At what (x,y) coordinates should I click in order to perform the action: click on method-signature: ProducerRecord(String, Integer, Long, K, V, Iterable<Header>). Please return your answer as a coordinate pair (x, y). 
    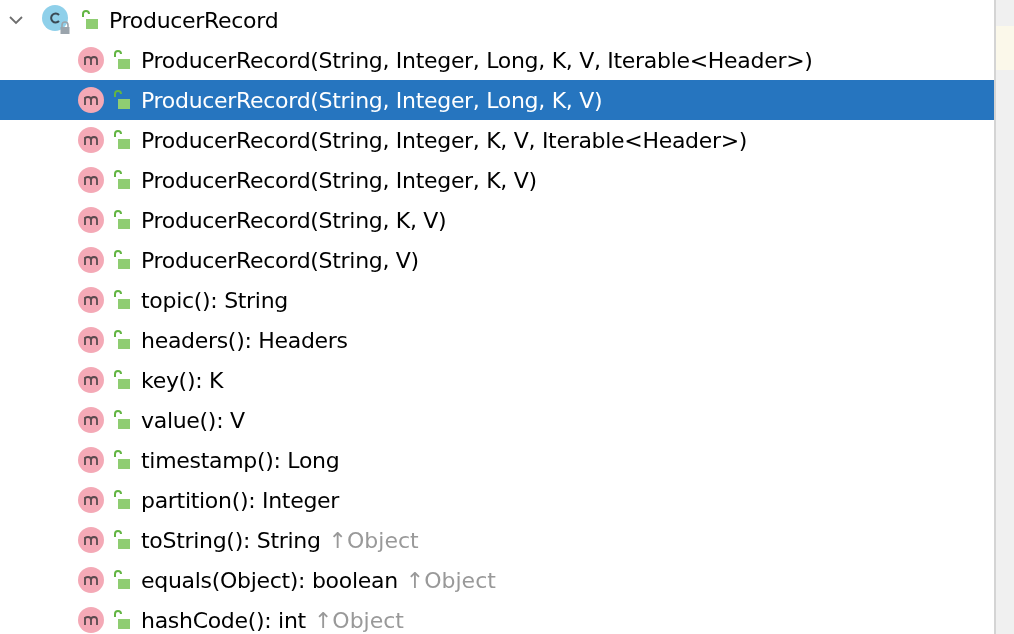
    Looking at the image, I should click on (477, 60).